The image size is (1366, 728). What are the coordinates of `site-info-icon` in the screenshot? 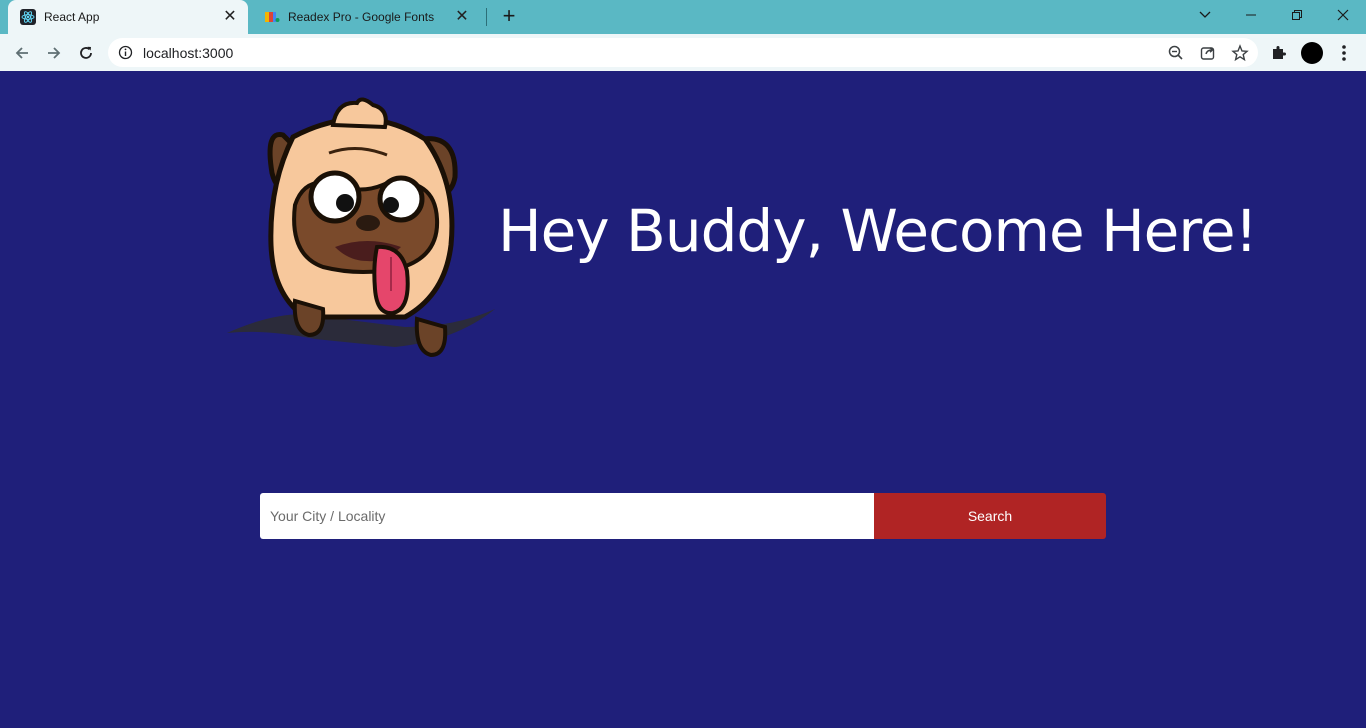 It's located at (125, 52).